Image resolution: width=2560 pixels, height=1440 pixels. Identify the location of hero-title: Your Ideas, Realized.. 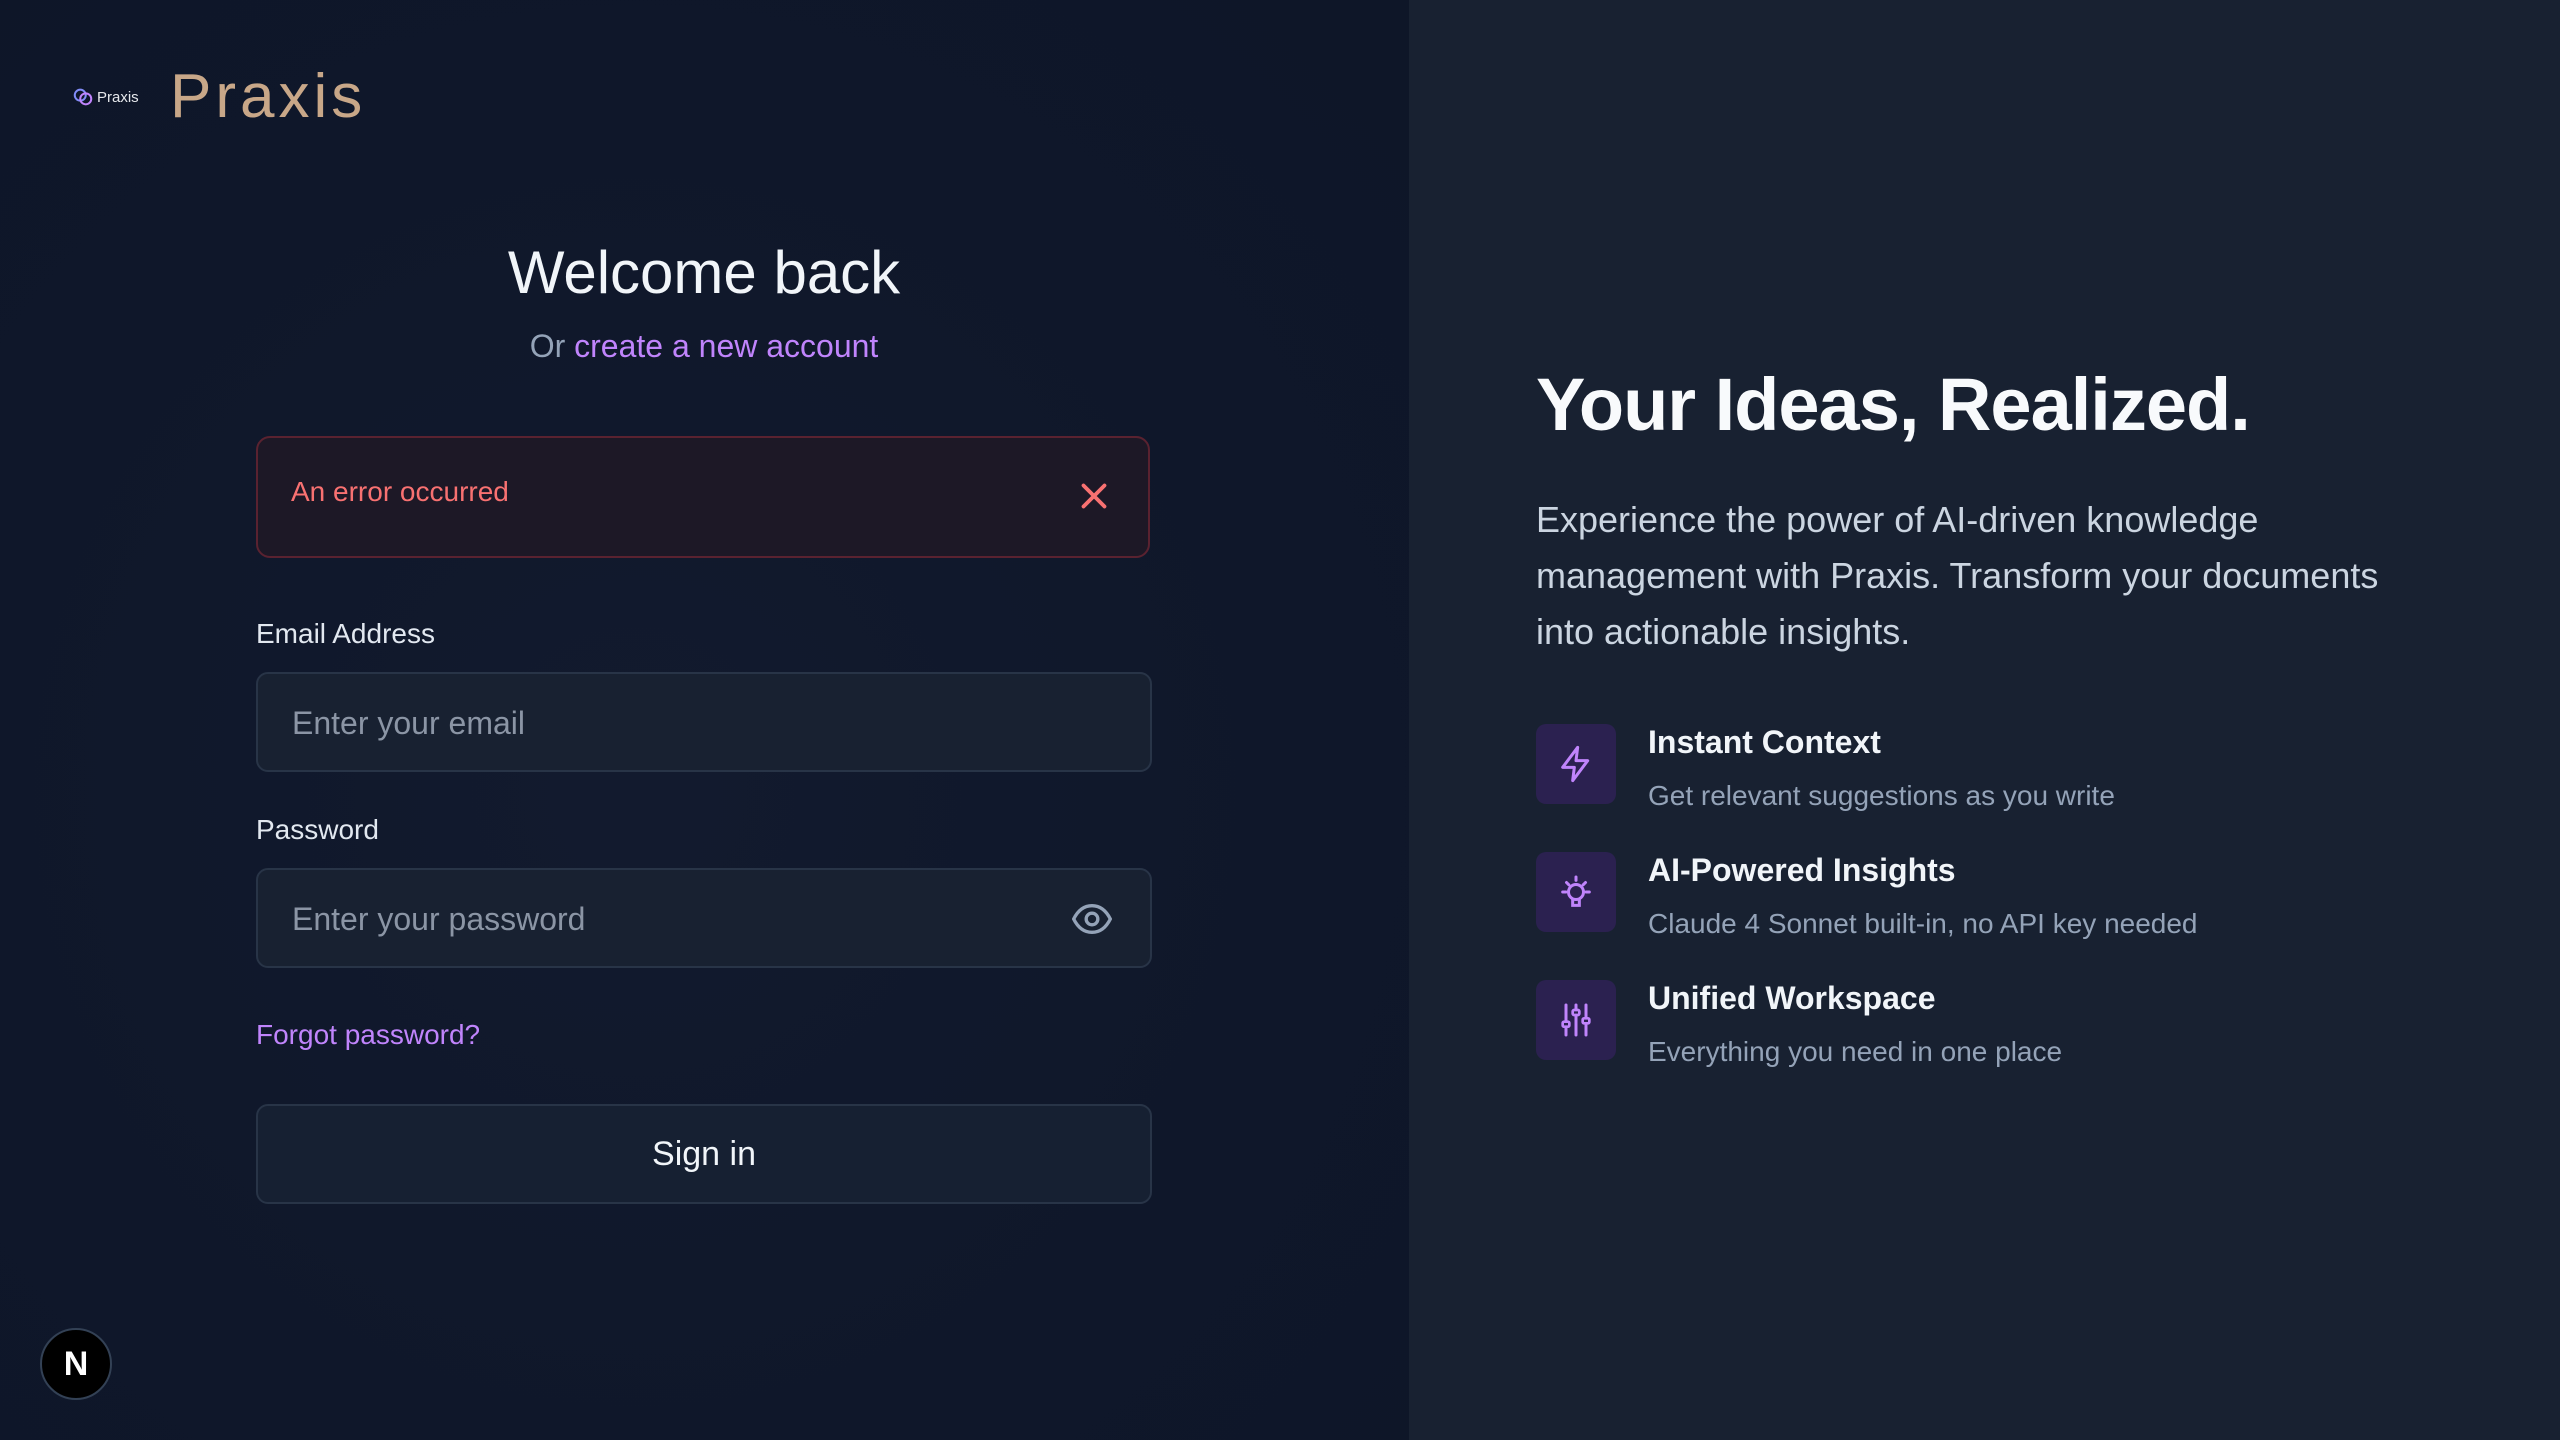
(1893, 404).